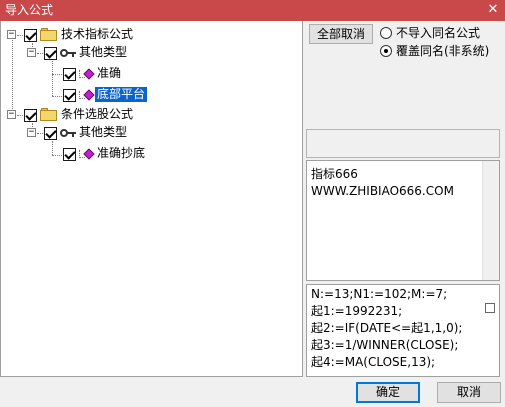 Image resolution: width=505 pixels, height=407 pixels. I want to click on radio-skip-label: 不导入同名公式, so click(438, 33).